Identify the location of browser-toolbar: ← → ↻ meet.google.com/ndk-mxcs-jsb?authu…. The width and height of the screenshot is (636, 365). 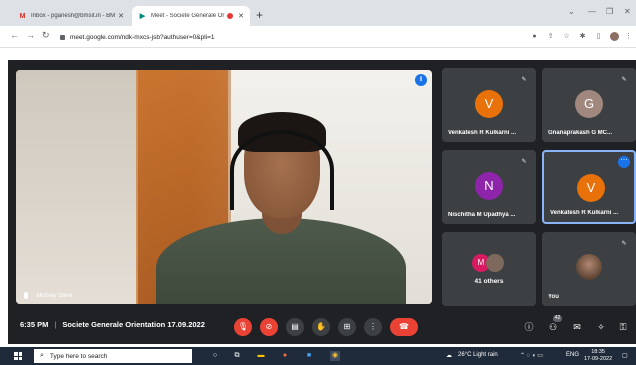
(318, 37).